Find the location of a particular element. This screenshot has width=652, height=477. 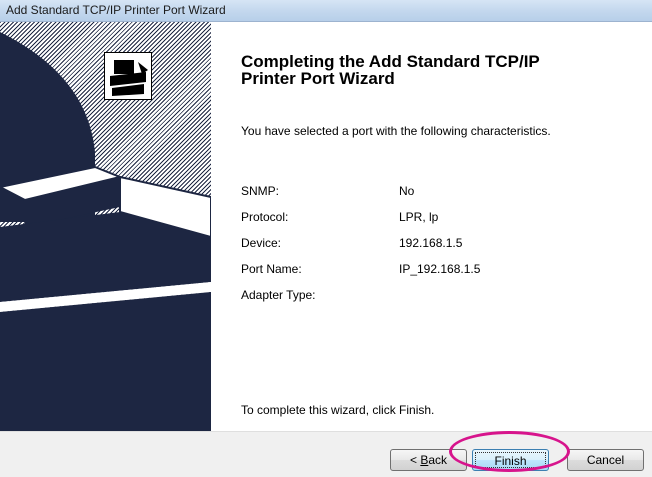

detail-value: LPR, lp is located at coordinates (419, 217).